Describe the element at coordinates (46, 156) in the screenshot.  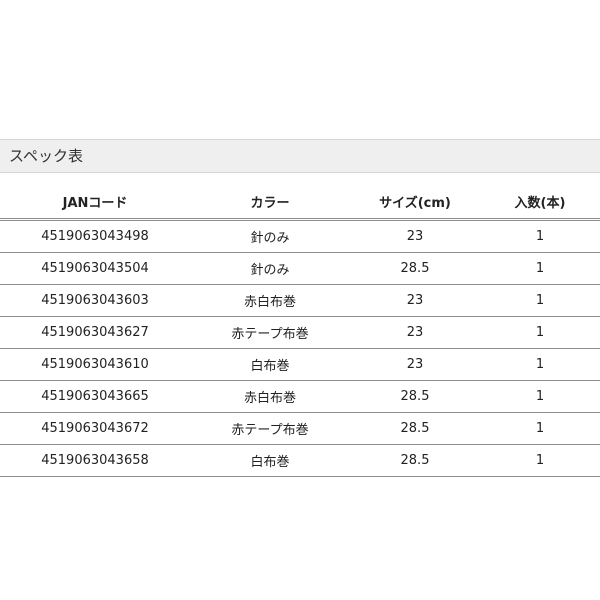
I see `section-title: スペック表` at that location.